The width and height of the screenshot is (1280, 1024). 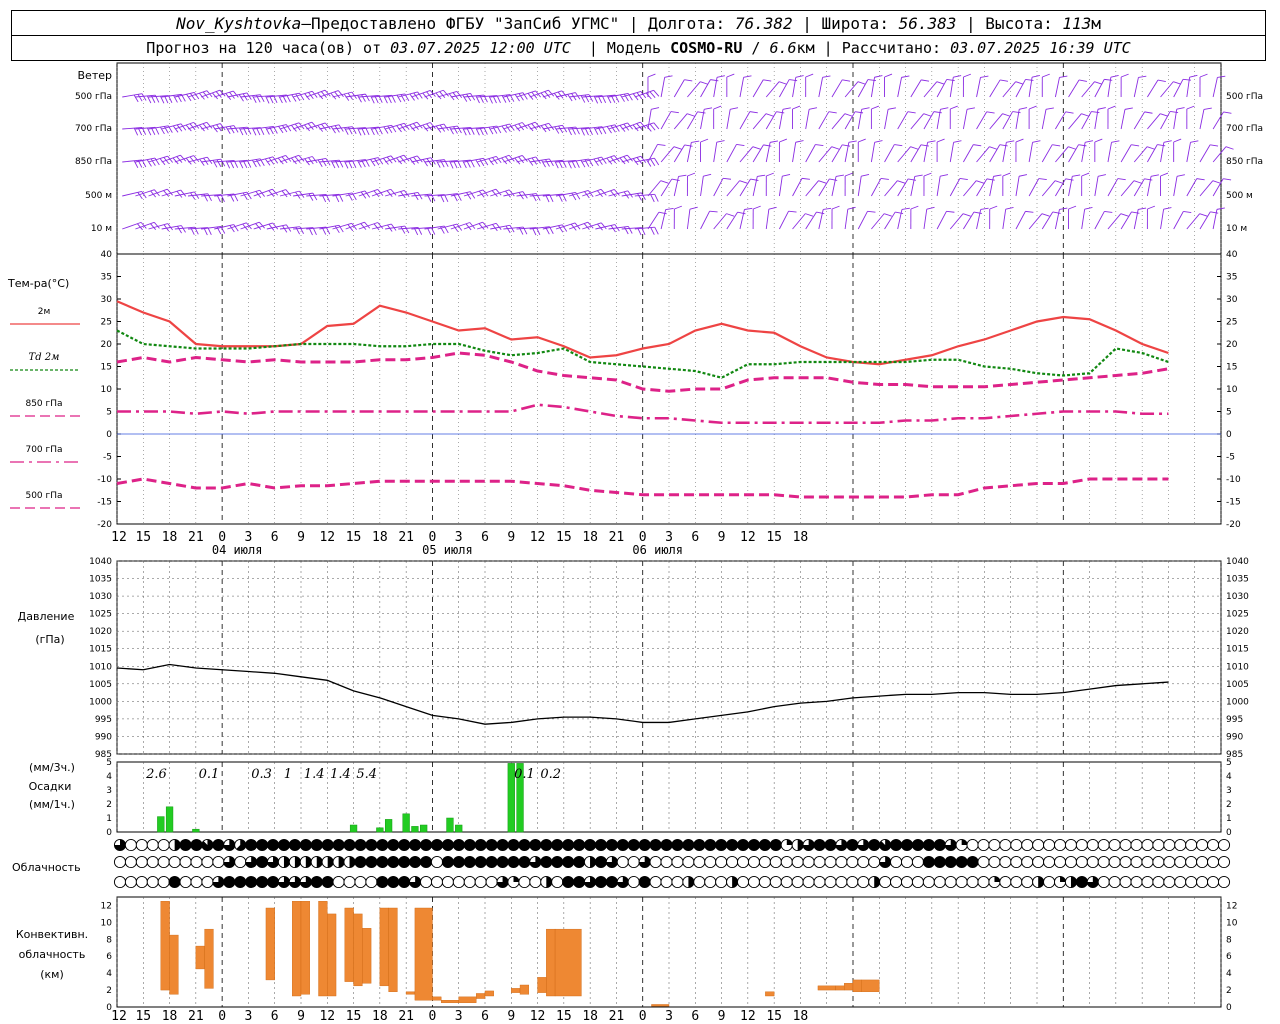 I want to click on date-label: 04 июля, so click(x=237, y=550).